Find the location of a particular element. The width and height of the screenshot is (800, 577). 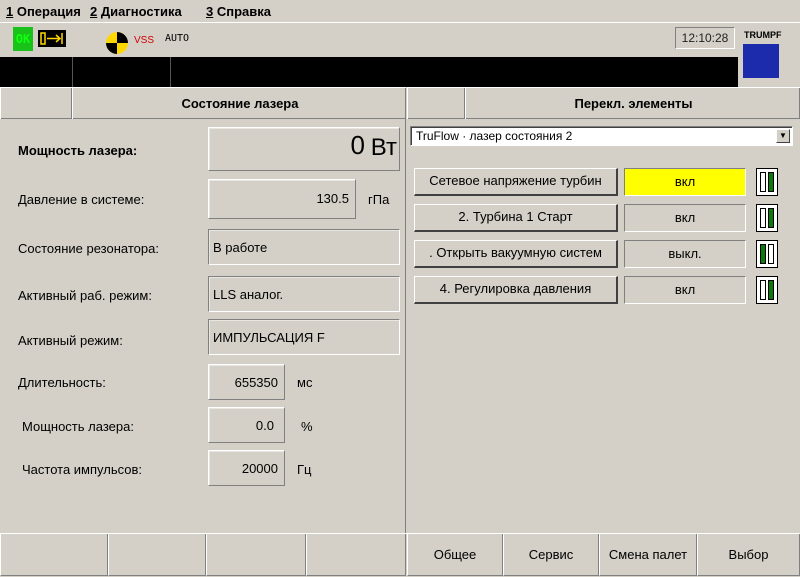

header-tab-laser-state: Состояние лазера is located at coordinates (239, 103).